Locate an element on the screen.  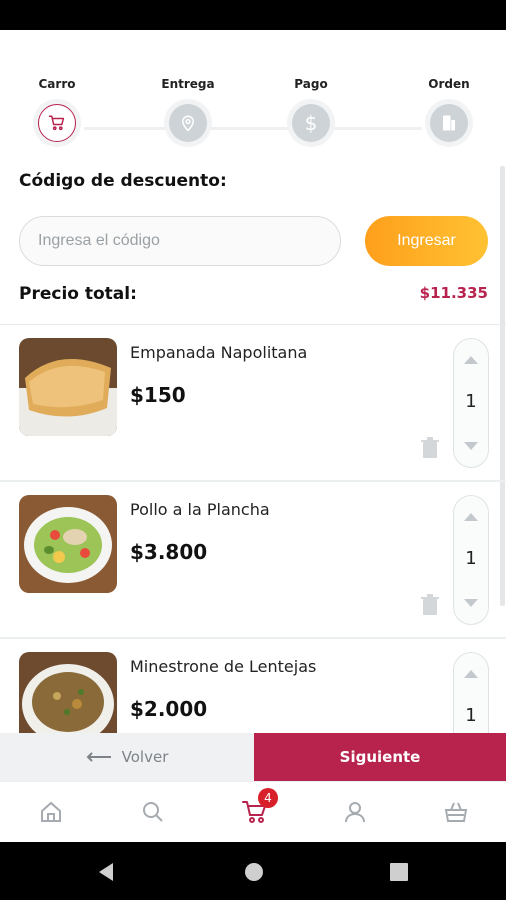
steps-connector is located at coordinates (253, 128).